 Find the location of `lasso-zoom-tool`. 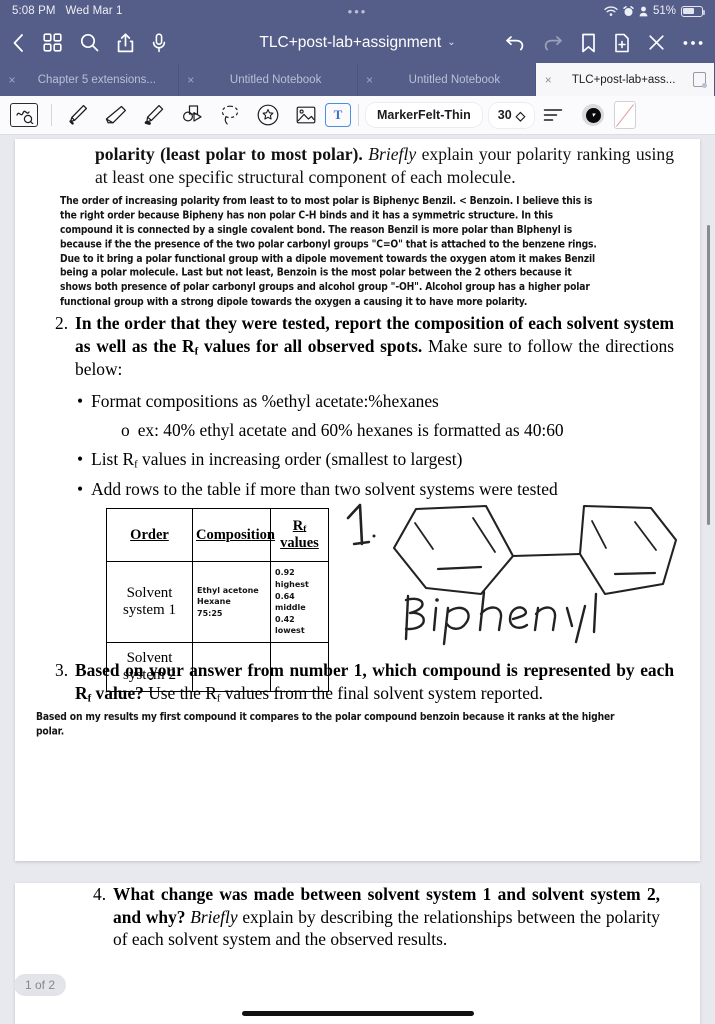

lasso-zoom-tool is located at coordinates (24, 115).